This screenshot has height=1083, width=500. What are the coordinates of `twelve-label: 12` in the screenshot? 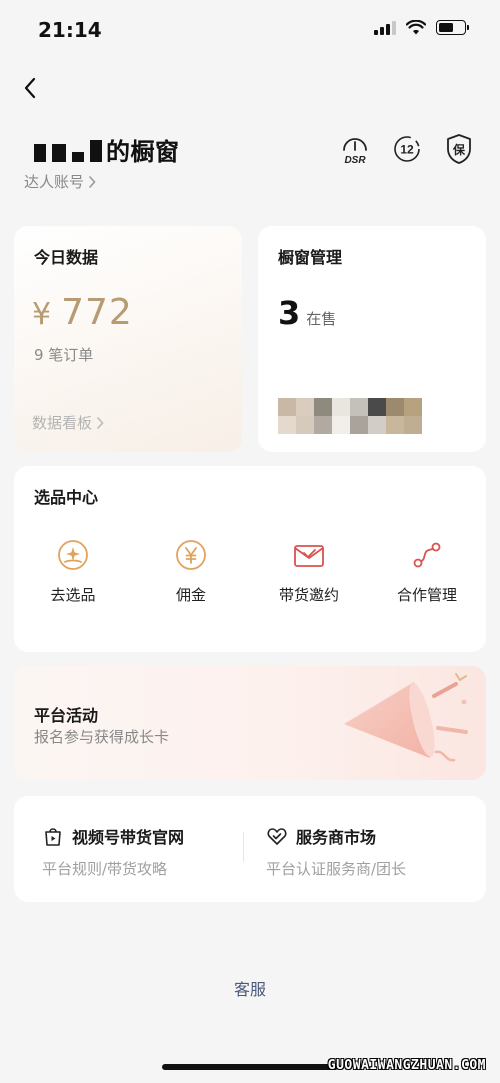 It's located at (407, 150).